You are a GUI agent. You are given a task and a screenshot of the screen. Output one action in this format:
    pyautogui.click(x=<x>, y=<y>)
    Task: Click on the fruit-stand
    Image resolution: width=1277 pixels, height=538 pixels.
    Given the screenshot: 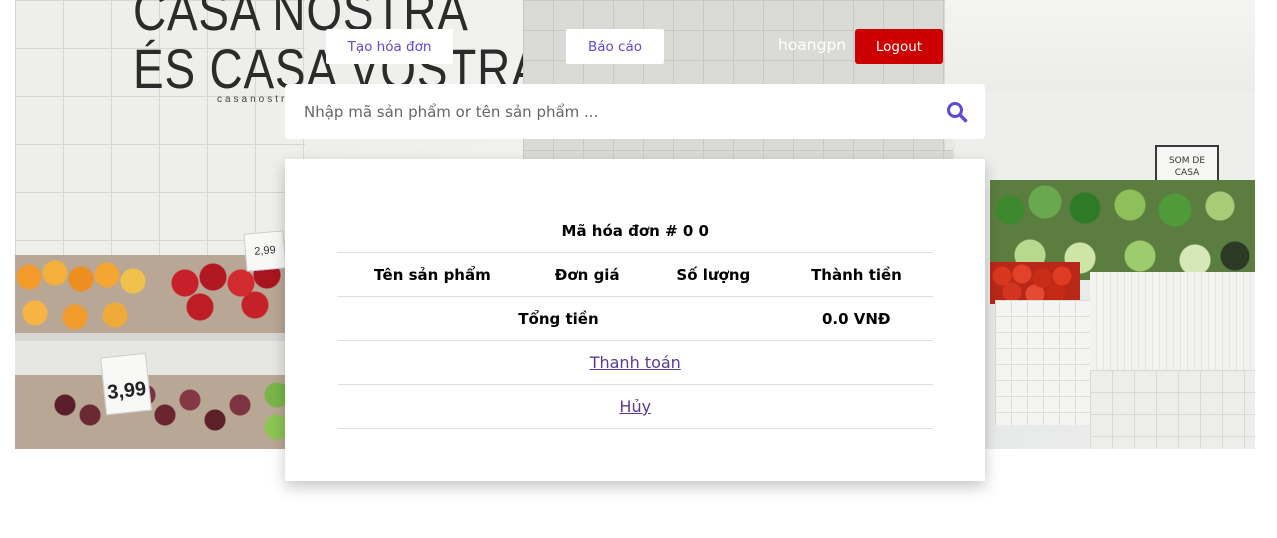 What is the action you would take?
    pyautogui.click(x=152, y=352)
    